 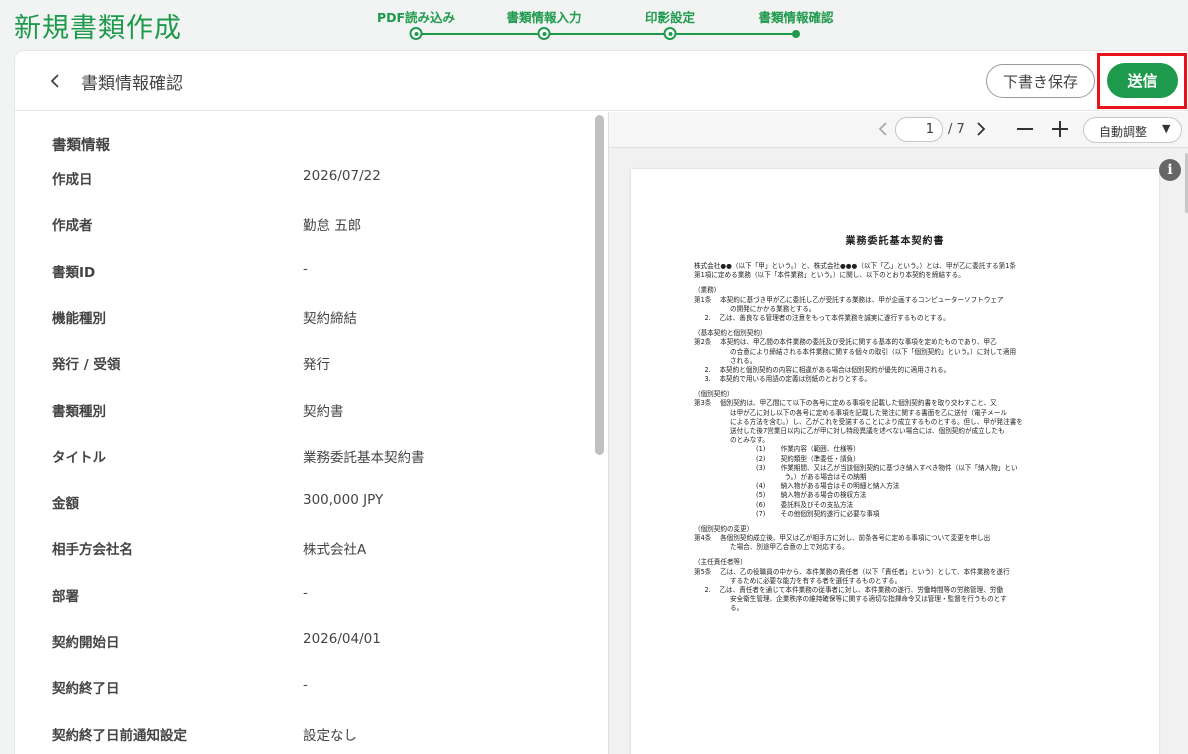 I want to click on document-line: 3. 本契約で用いる用語の定義は別紙のとおりとする。, so click(x=782, y=379).